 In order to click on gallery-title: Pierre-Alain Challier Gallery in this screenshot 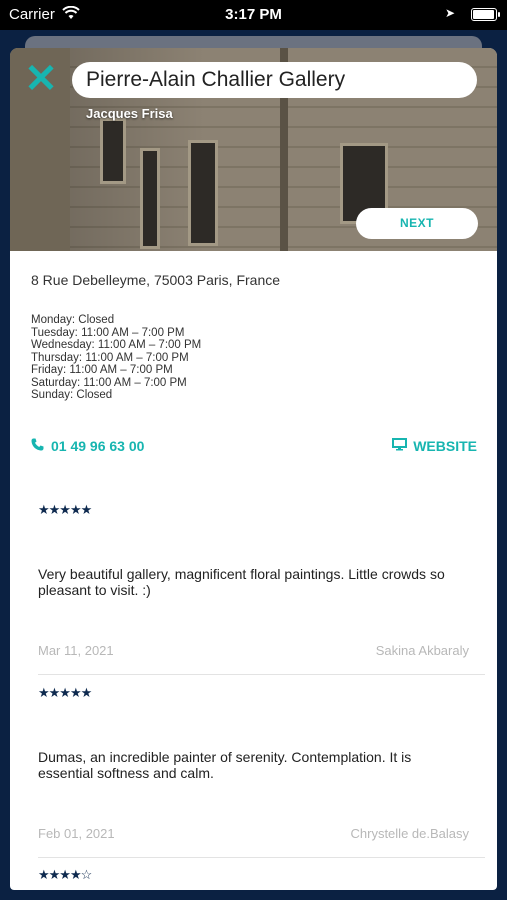, I will do `click(274, 80)`.